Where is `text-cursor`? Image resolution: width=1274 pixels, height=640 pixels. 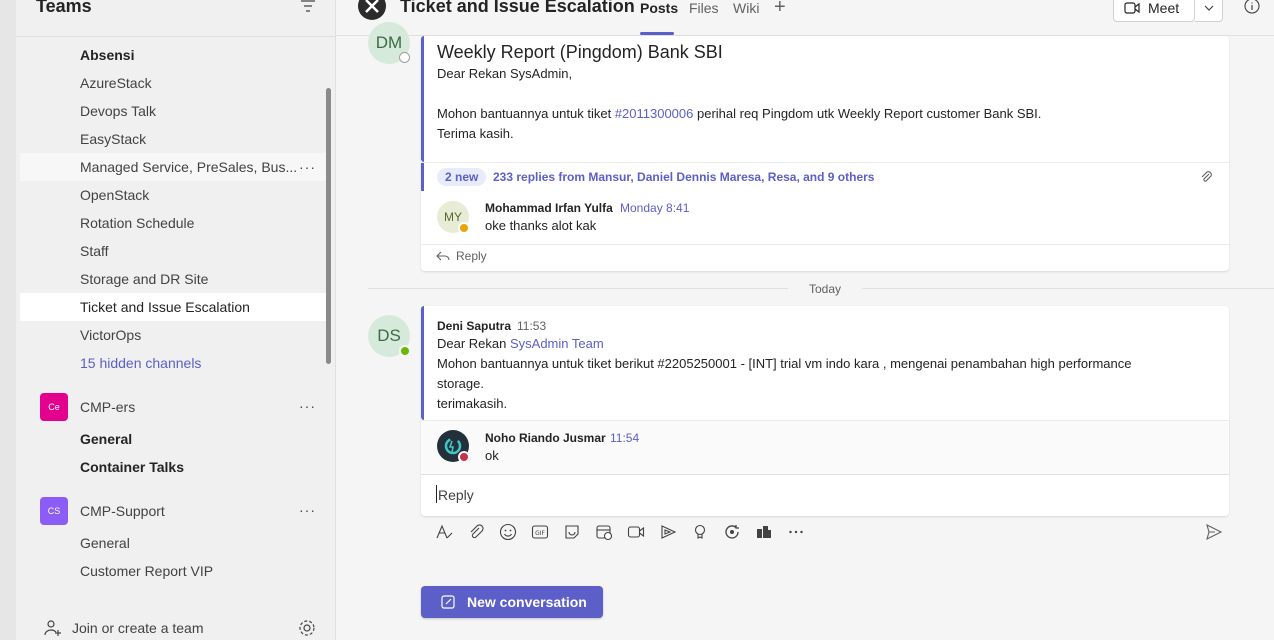
text-cursor is located at coordinates (436, 494).